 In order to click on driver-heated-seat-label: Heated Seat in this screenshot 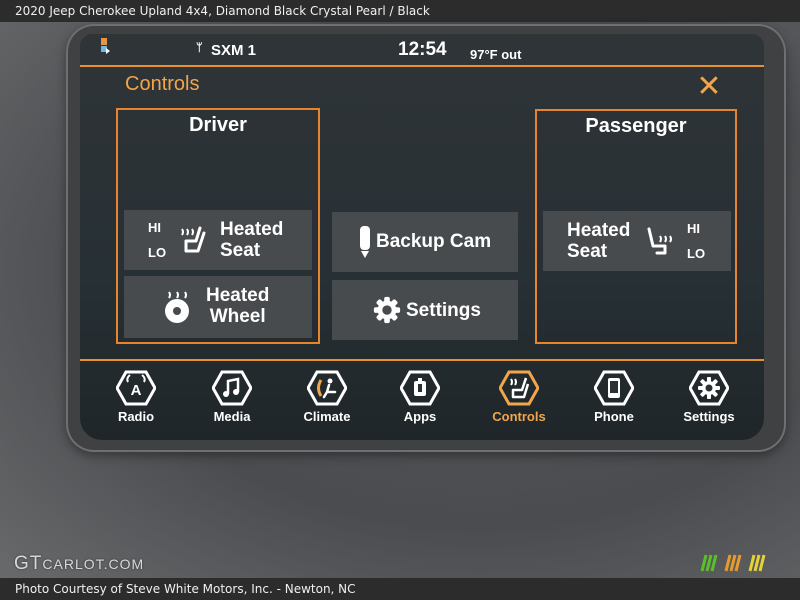, I will do `click(252, 240)`.